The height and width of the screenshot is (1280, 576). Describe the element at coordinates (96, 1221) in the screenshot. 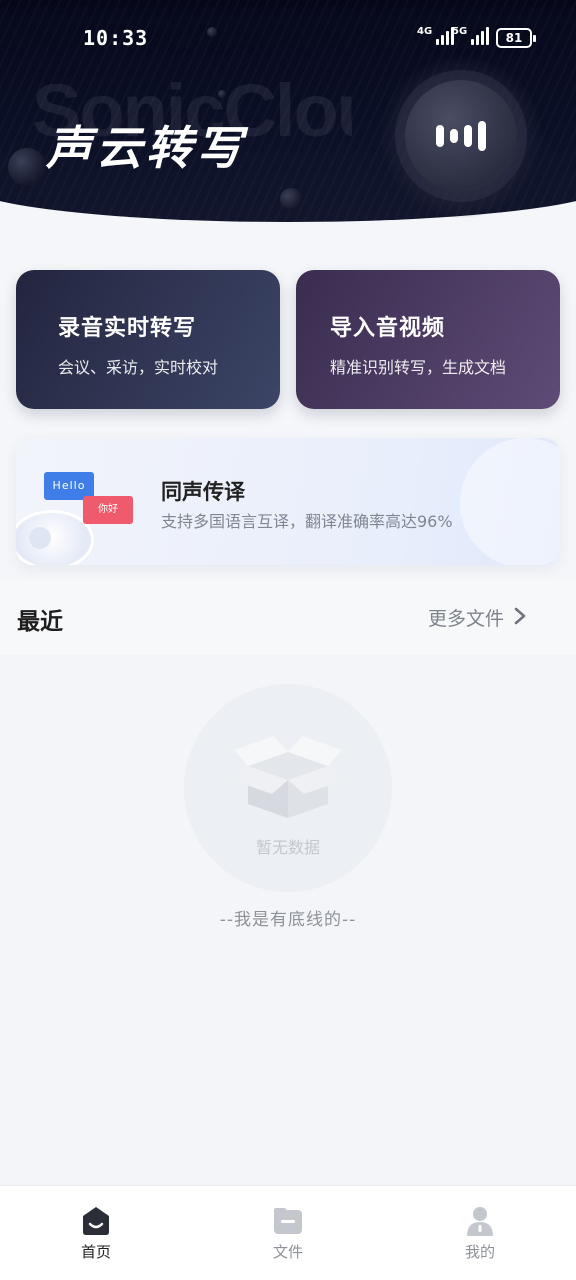

I see `home-icon` at that location.